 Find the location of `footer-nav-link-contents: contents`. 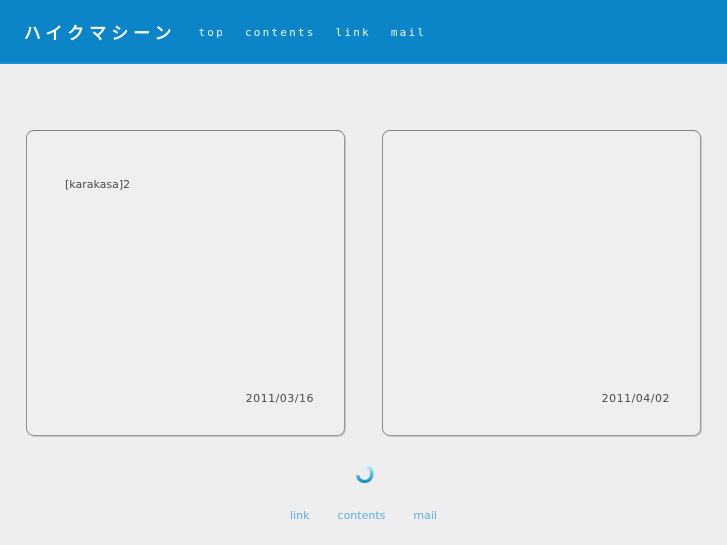

footer-nav-link-contents: contents is located at coordinates (362, 515).